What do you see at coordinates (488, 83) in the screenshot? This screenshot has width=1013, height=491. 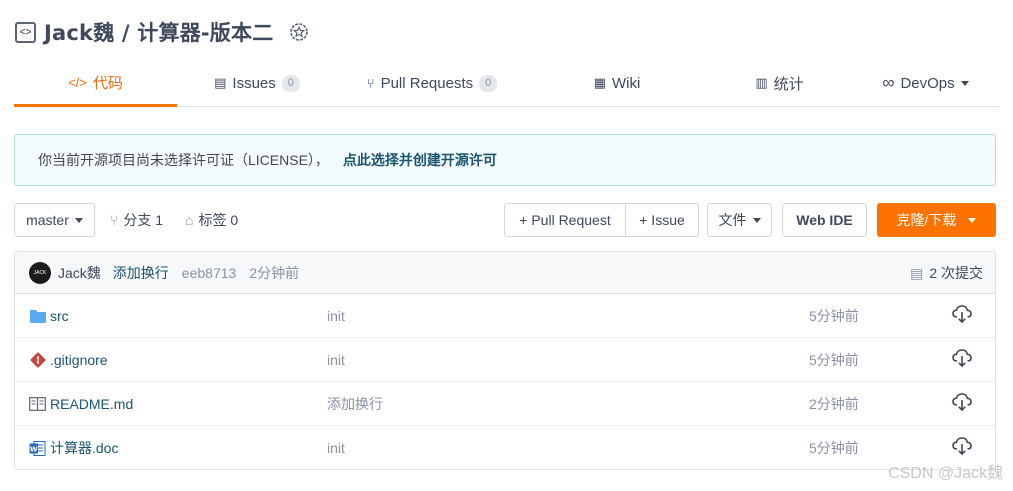 I see `pull-requests-count-badge: 0` at bounding box center [488, 83].